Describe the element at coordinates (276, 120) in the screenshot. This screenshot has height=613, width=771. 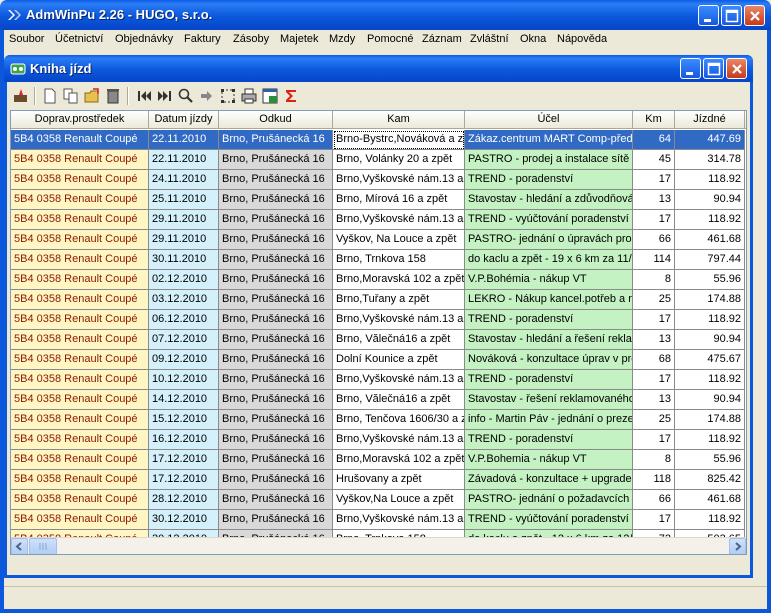
I see `col-header-odkud: Odkud` at that location.